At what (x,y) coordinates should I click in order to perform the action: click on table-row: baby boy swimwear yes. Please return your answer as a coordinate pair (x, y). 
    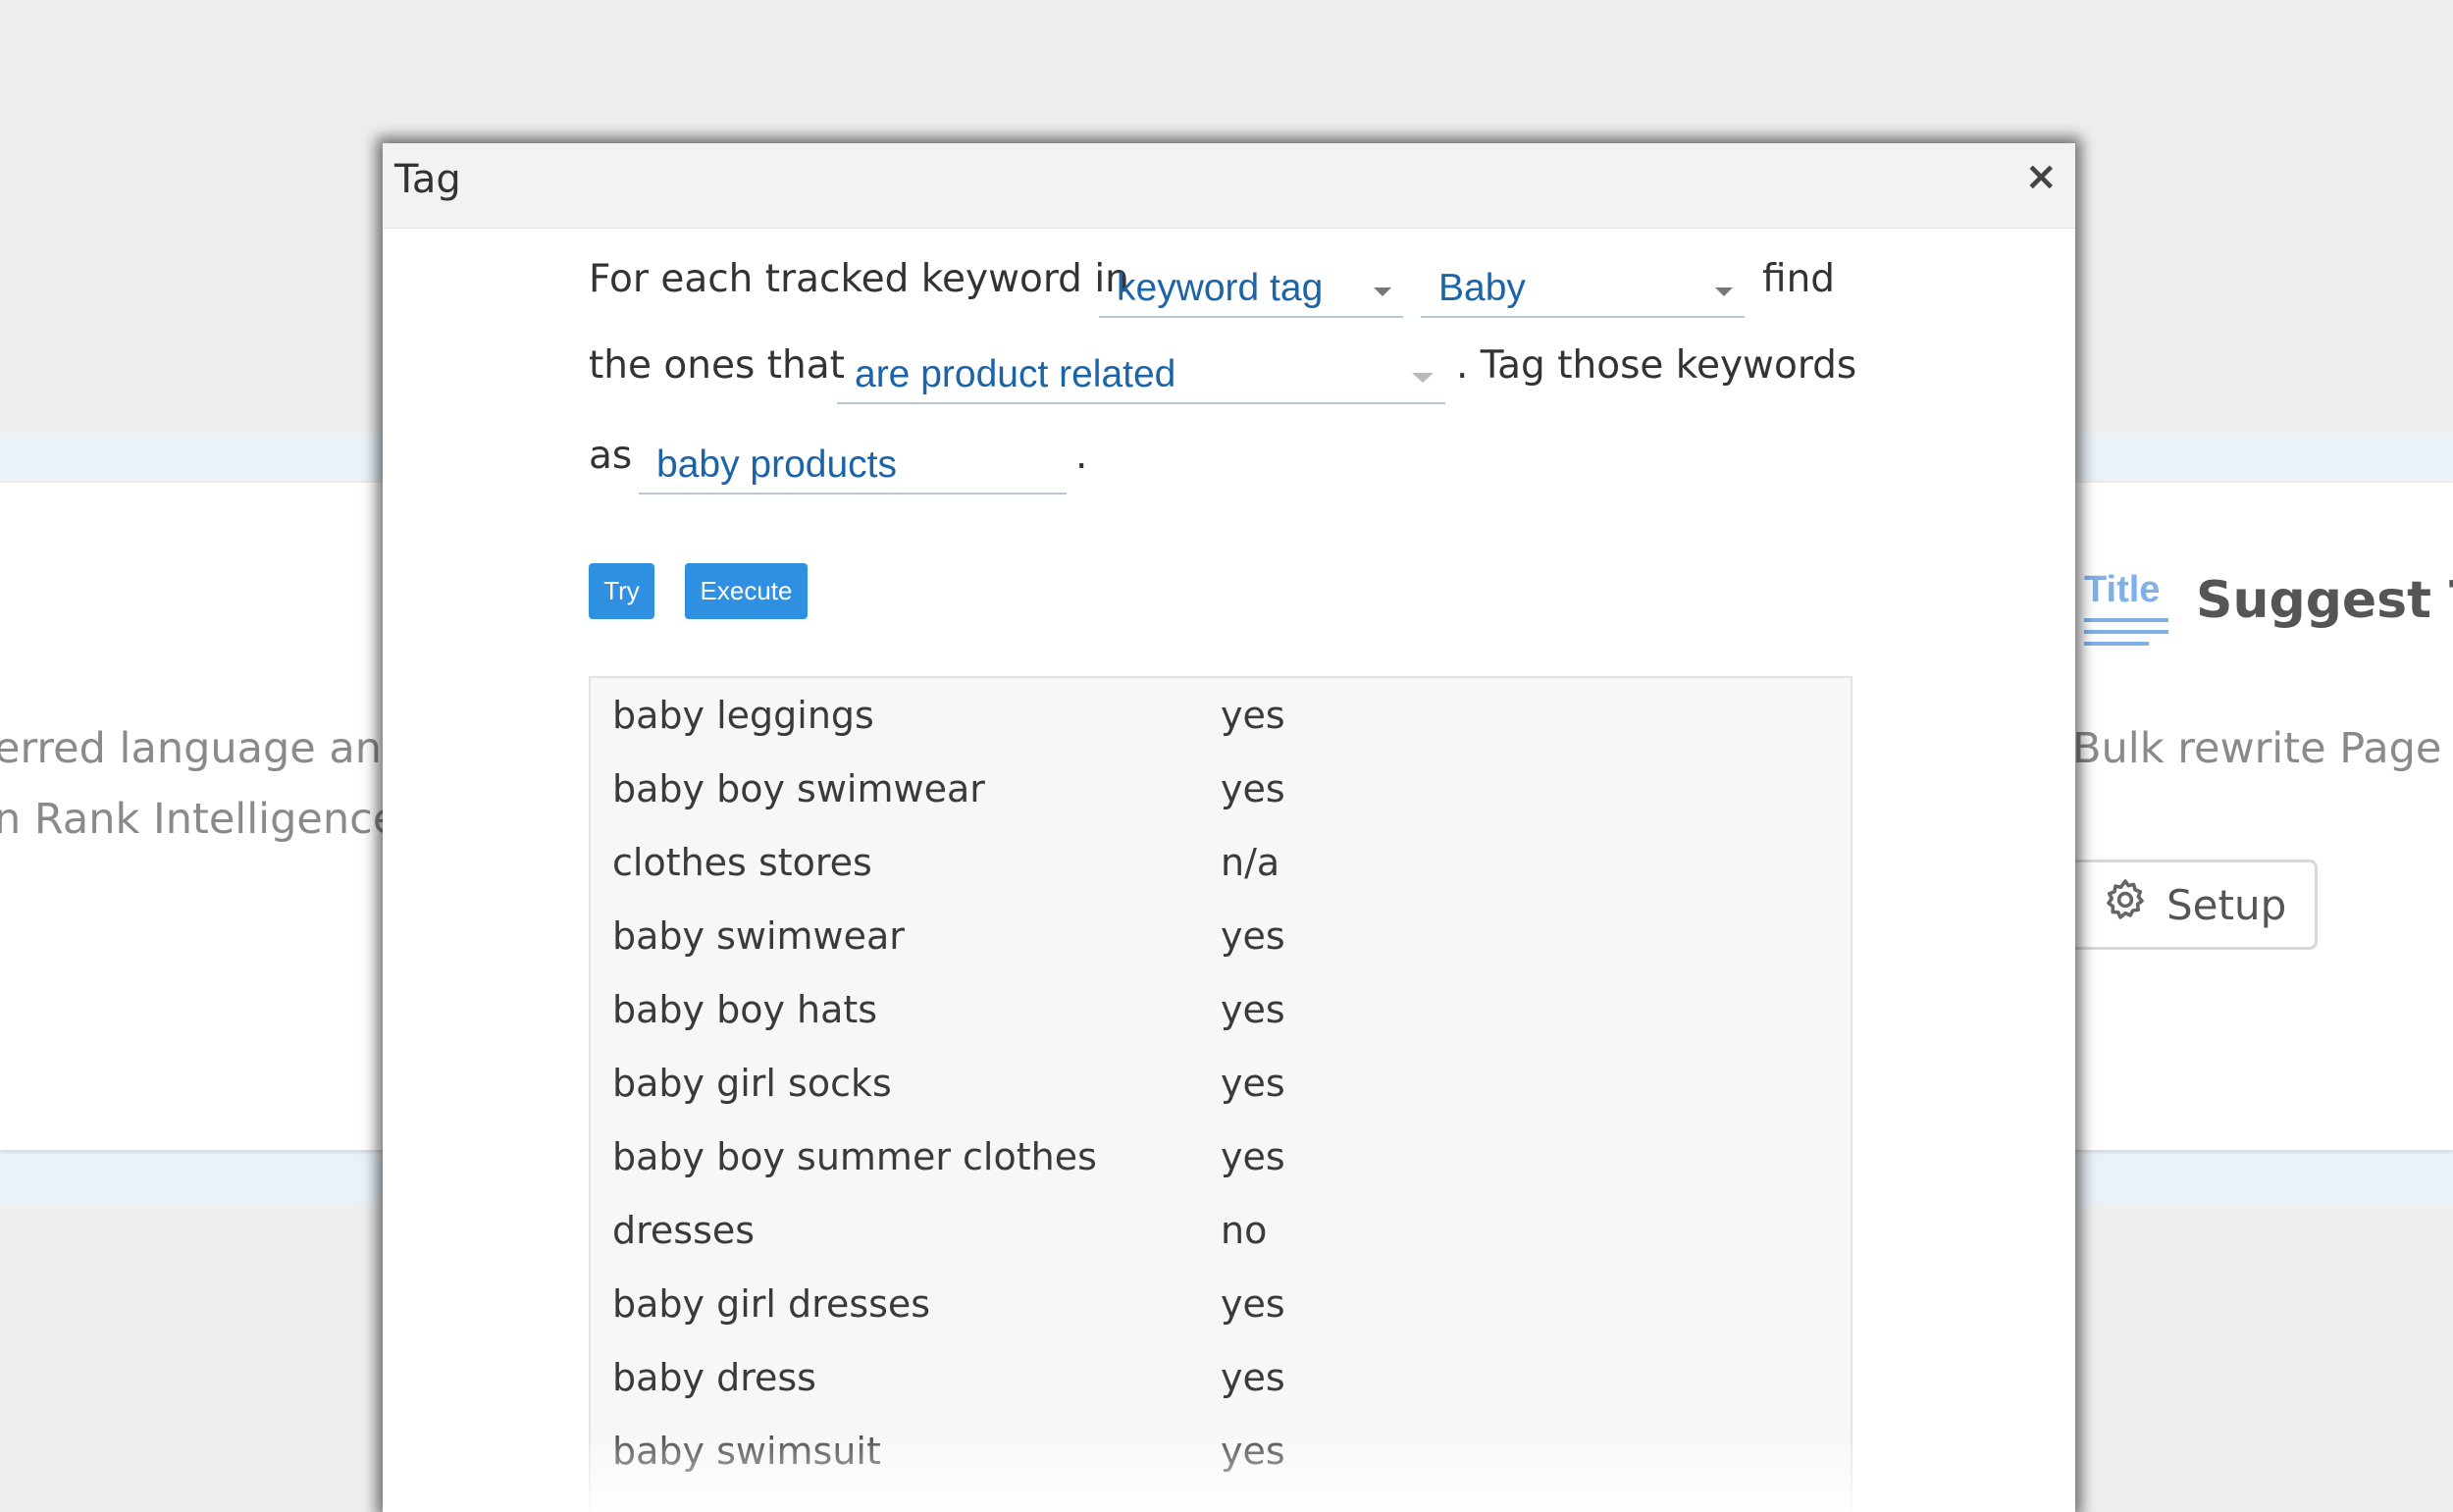
    Looking at the image, I should click on (1221, 791).